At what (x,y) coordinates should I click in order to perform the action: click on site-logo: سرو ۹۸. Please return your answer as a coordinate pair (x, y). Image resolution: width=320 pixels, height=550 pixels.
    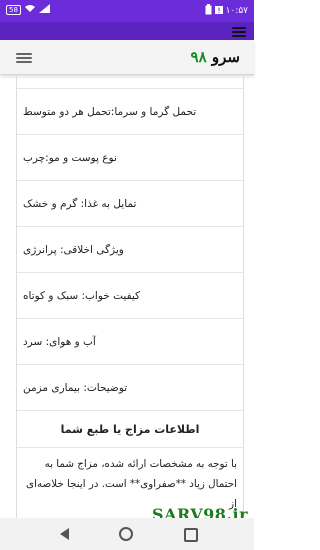
    Looking at the image, I should click on (215, 57).